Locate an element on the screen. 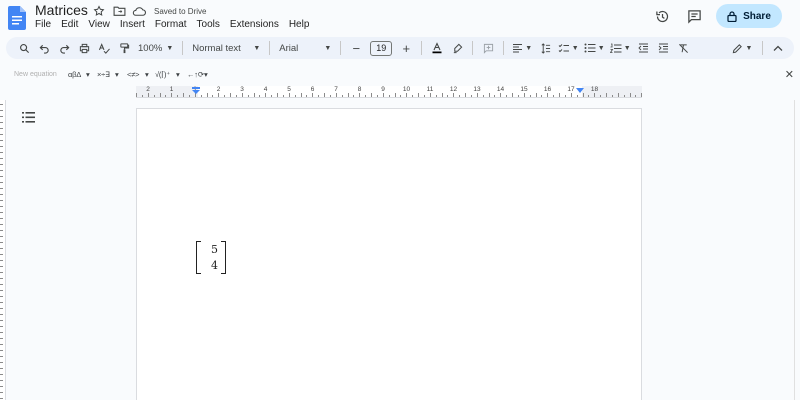 Image resolution: width=800 pixels, height=400 pixels. menu-help: Help is located at coordinates (301, 24).